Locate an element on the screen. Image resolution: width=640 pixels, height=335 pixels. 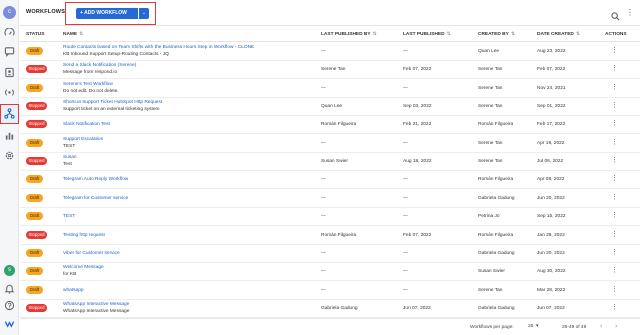
add-workflow-highlight: + ADD WORKFLOW ⌄ is located at coordinates (110, 13).